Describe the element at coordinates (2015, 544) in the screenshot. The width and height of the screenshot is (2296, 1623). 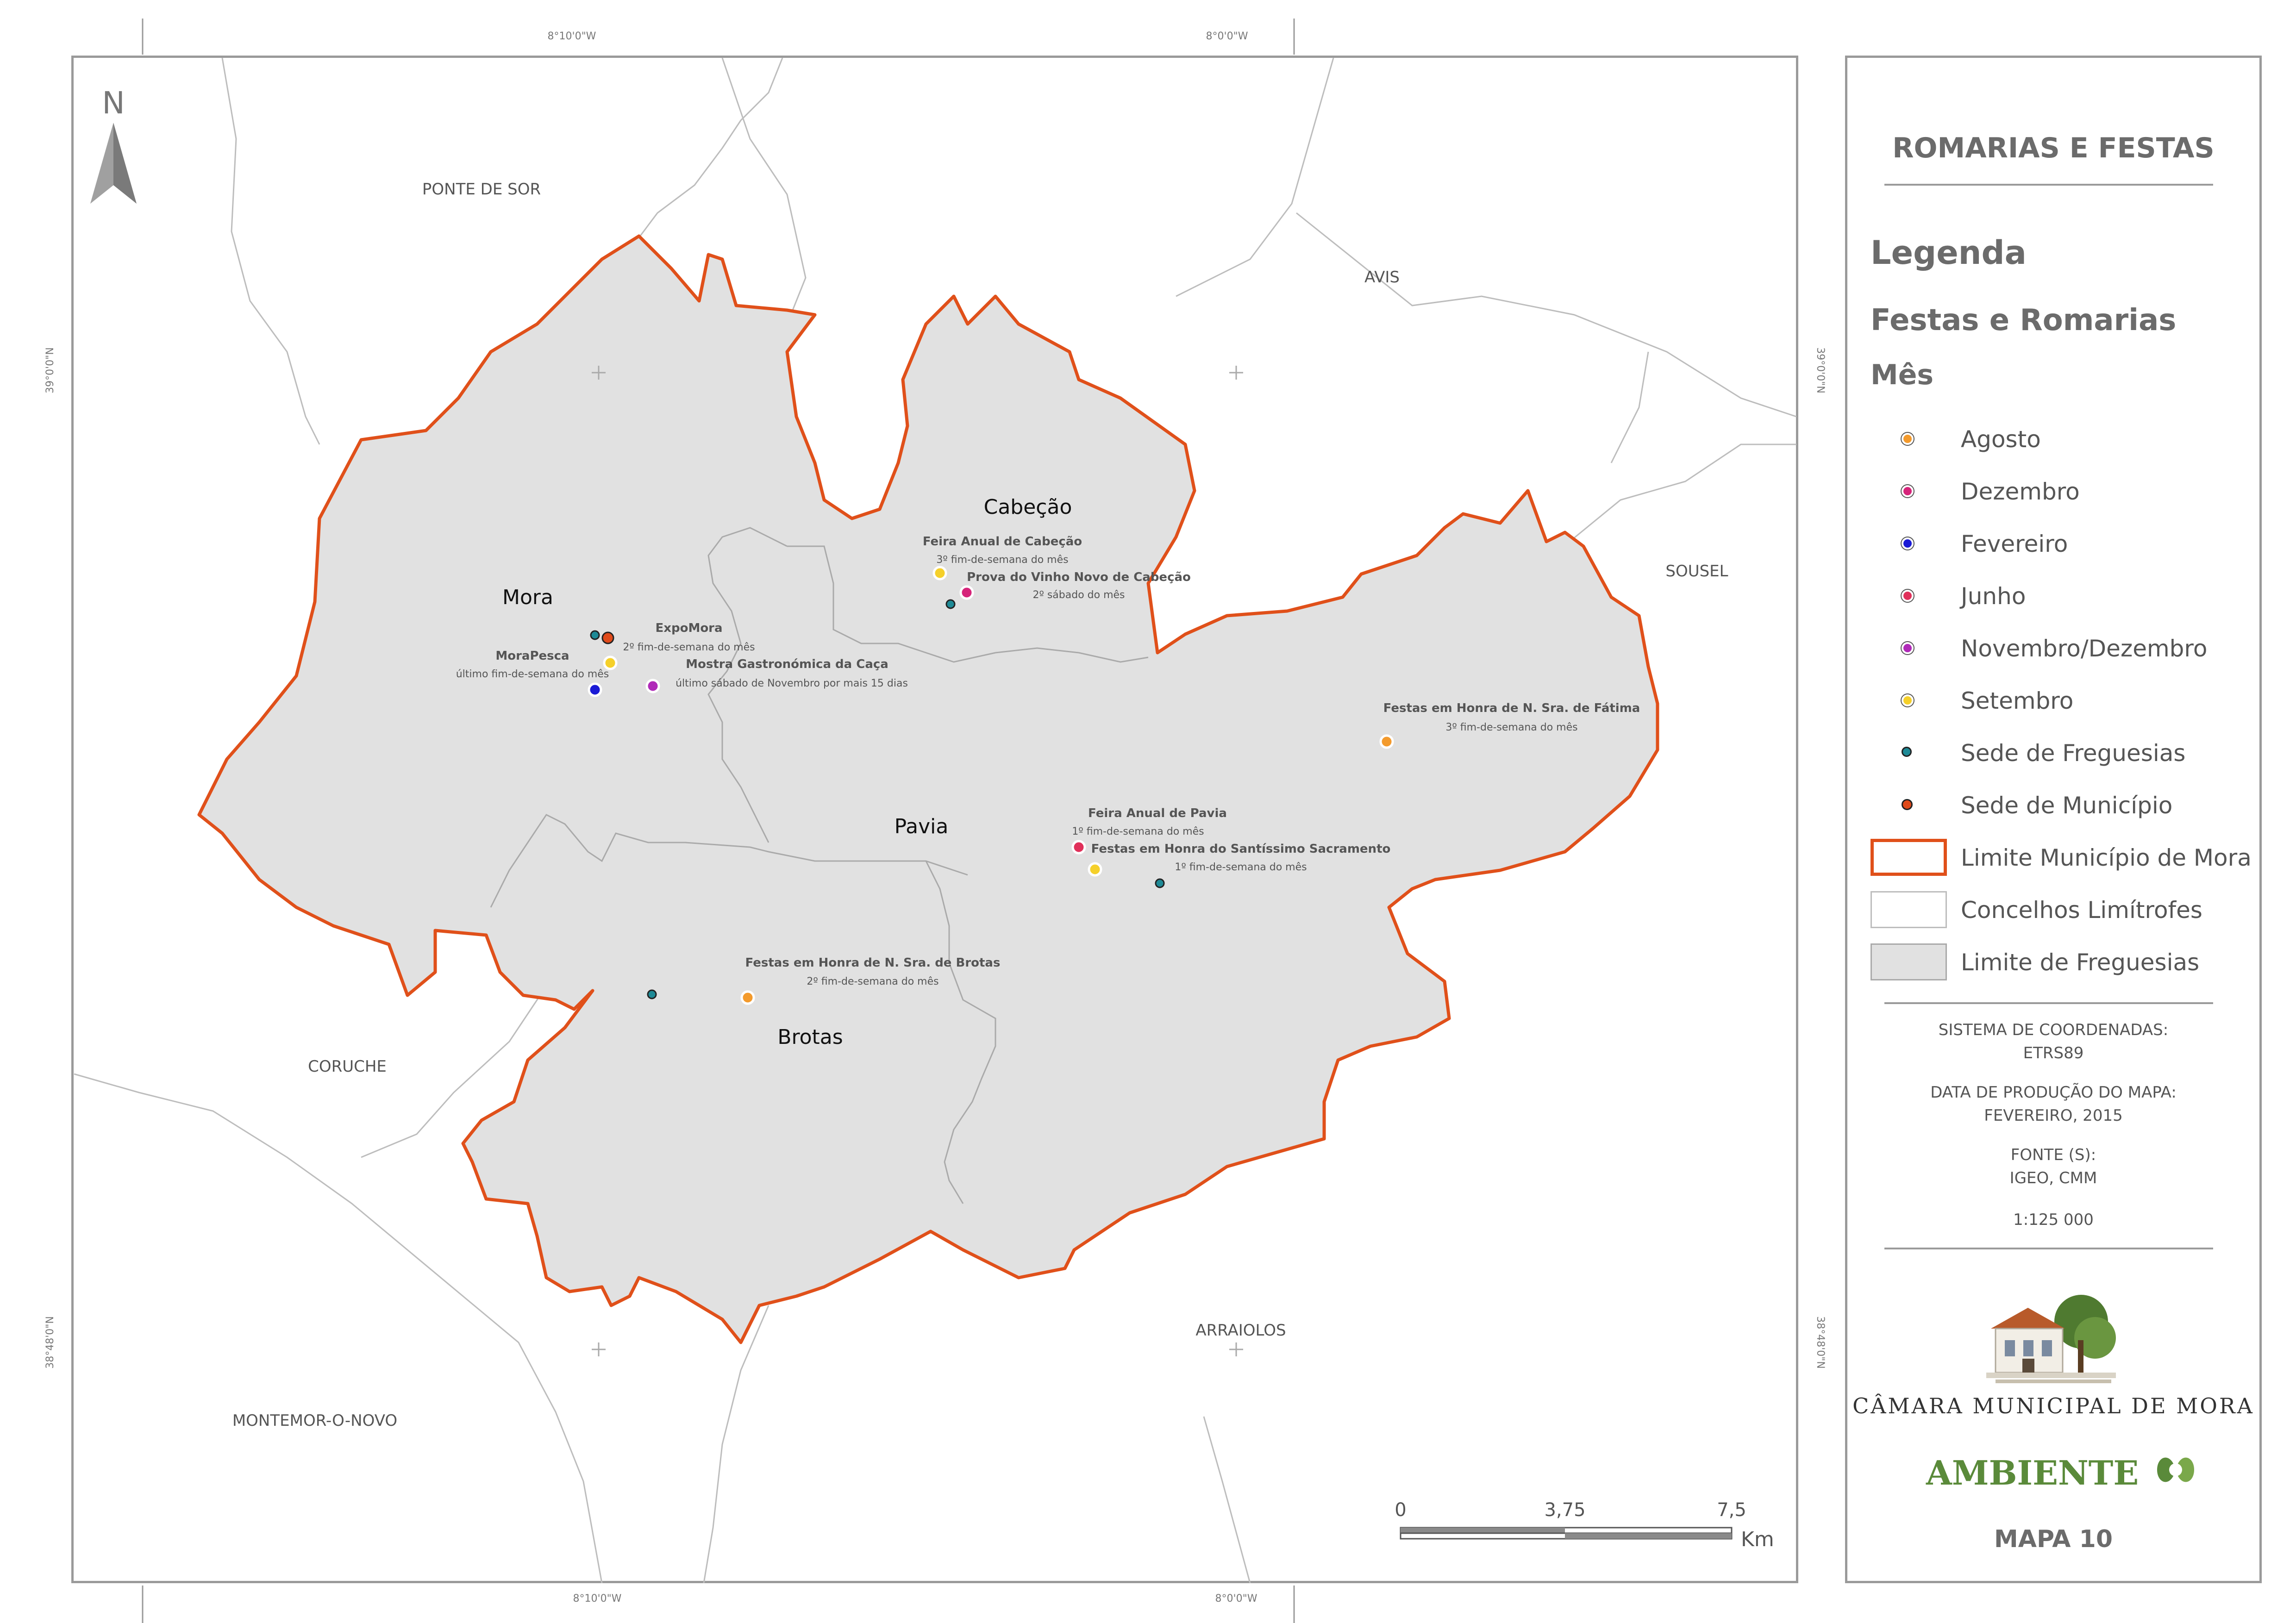
I see `legend-item-label: Fevereiro` at that location.